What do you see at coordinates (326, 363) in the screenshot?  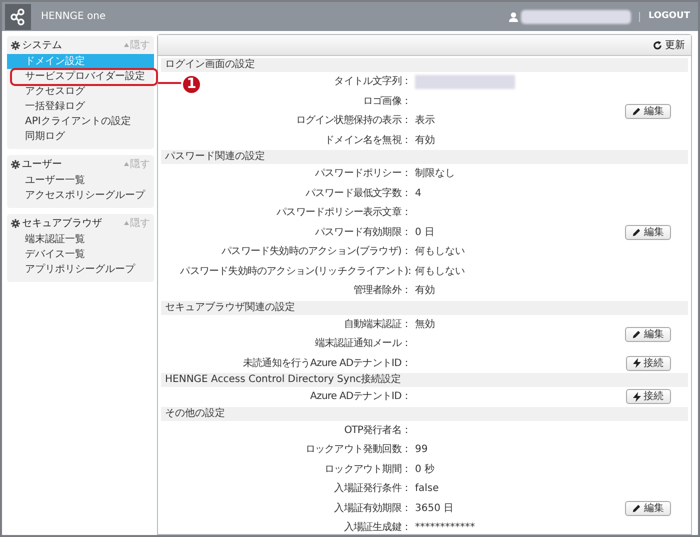 I see `field-label: 未読通知を行うAzure ADテナントID：` at bounding box center [326, 363].